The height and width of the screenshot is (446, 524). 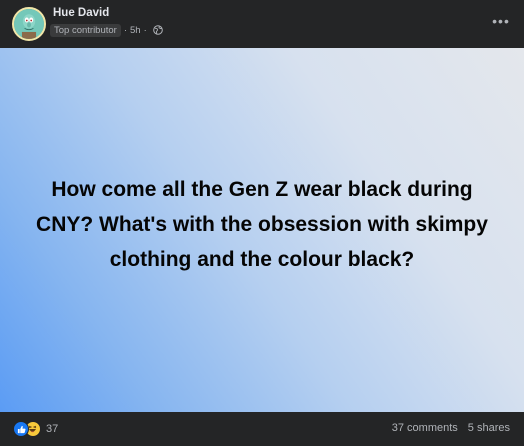 I want to click on post-meta: Top contributor · 5h ·, so click(x=106, y=30).